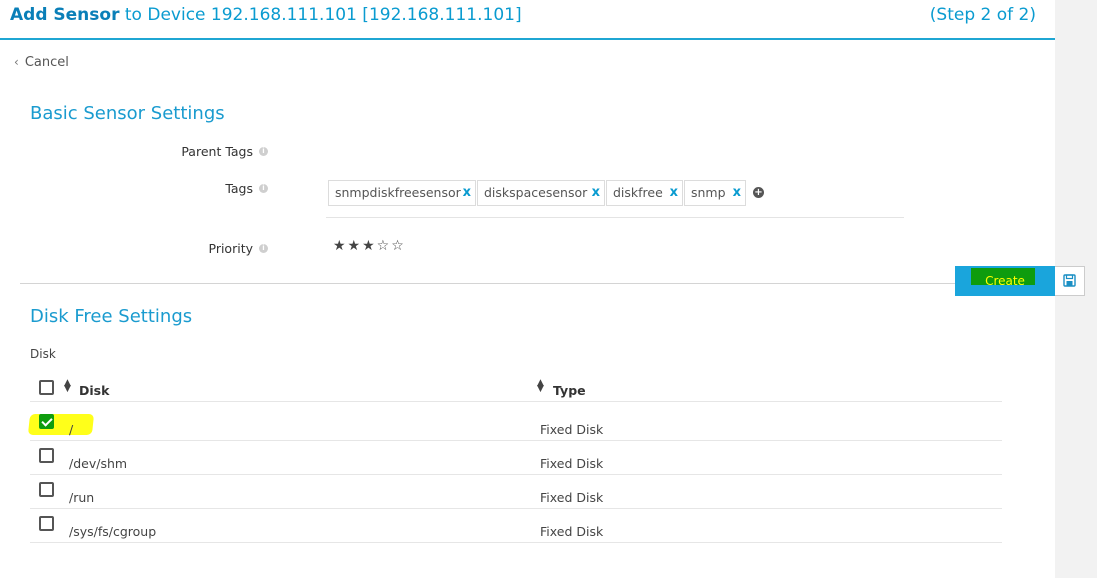 This screenshot has width=1097, height=578. What do you see at coordinates (569, 390) in the screenshot?
I see `column-header-type: Type` at bounding box center [569, 390].